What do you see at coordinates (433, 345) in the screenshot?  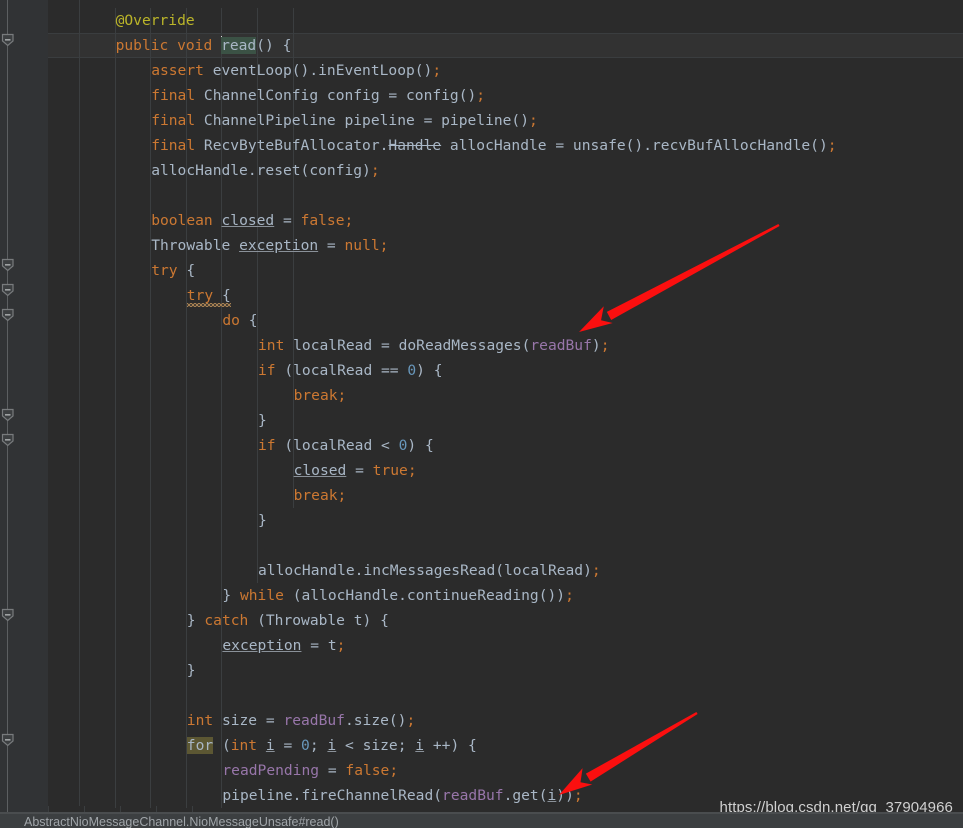 I see `code-line: int localRead = doReadMessages(readBuf);` at bounding box center [433, 345].